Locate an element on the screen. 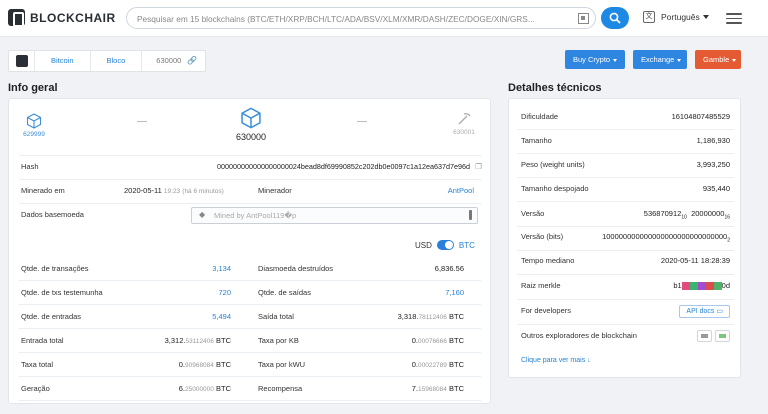 The height and width of the screenshot is (414, 768). next-block-link: 630001 is located at coordinates (464, 123).